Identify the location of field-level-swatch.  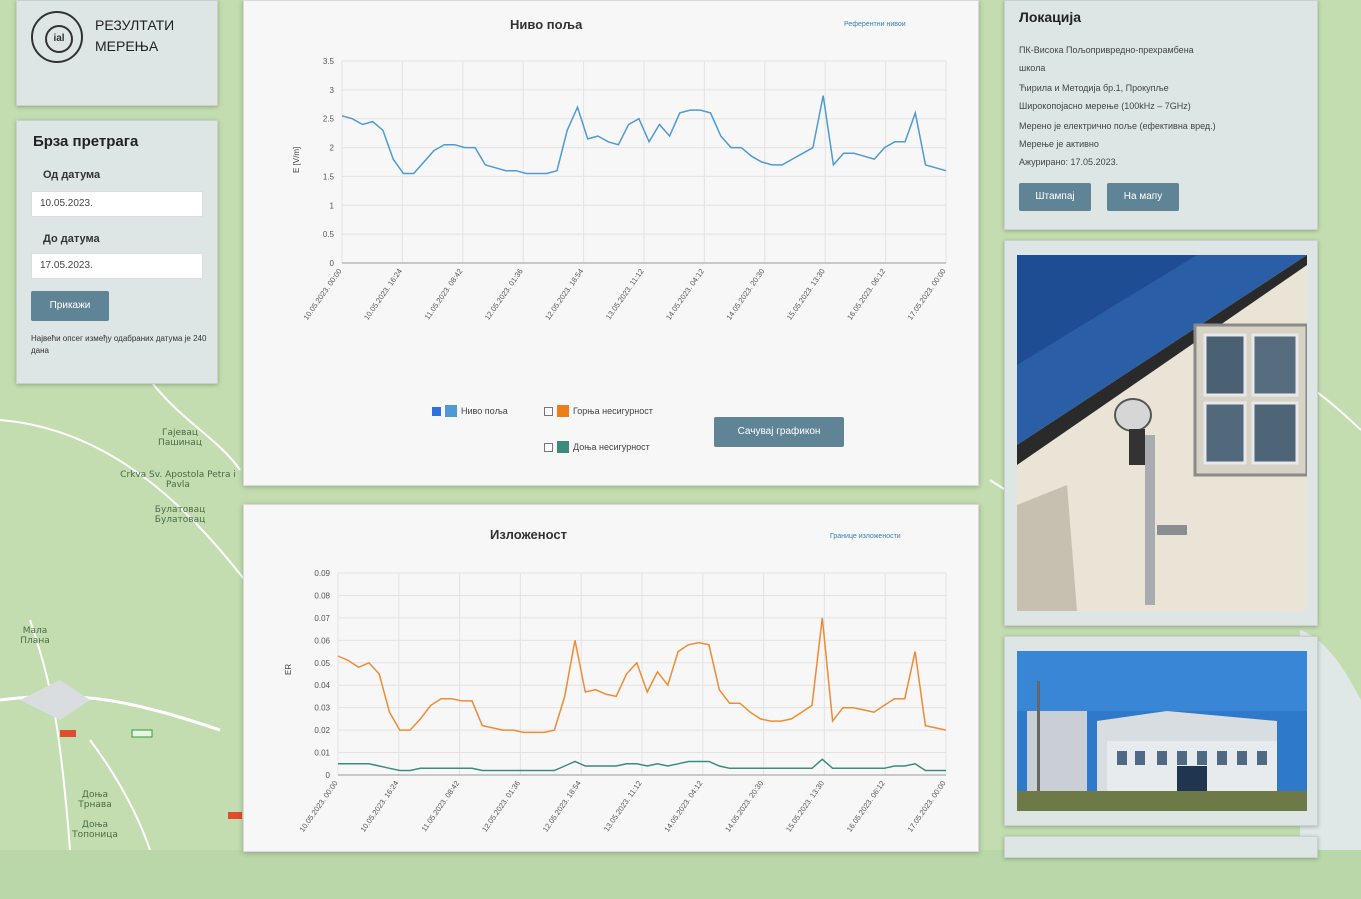
(451, 411).